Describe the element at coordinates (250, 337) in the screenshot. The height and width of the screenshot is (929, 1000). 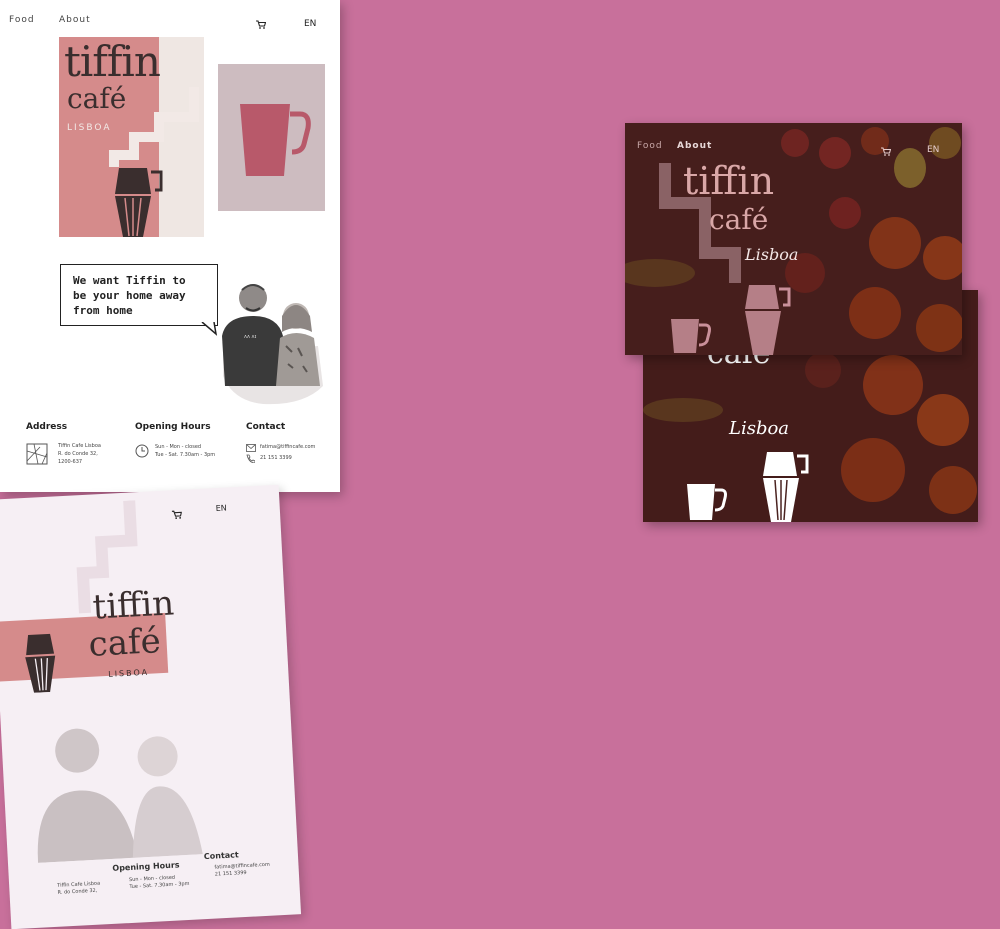
I see `svg-text: ʌᴧ ʌɪ` at that location.